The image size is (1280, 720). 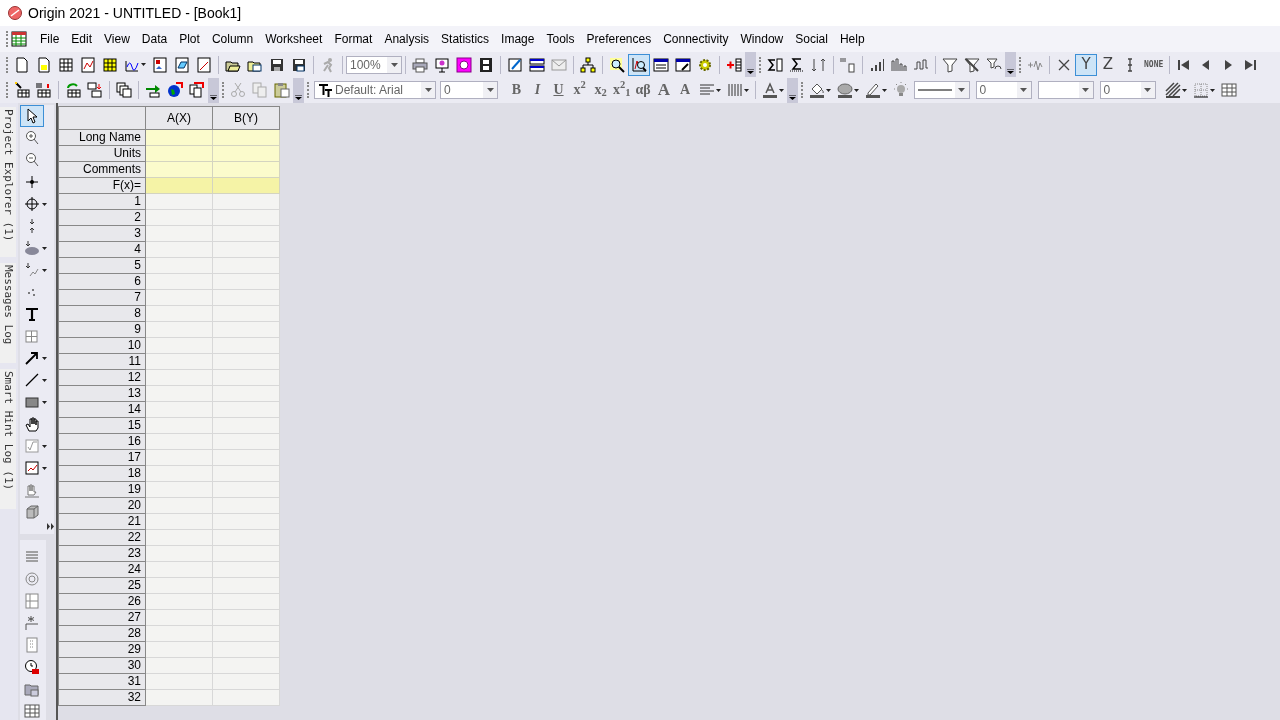 I want to click on format-button: x$_{2}$, so click(x=600, y=90).